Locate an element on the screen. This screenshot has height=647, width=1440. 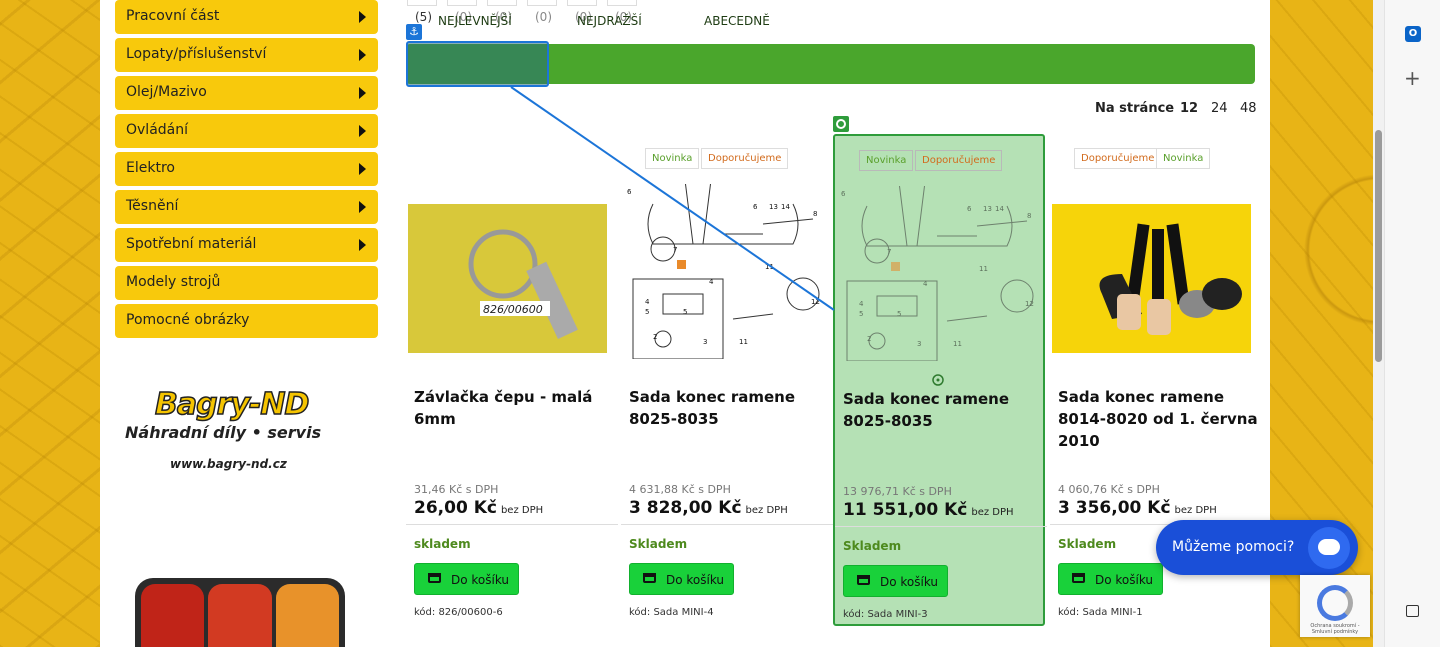
chat-bubble-icon is located at coordinates (1329, 548).